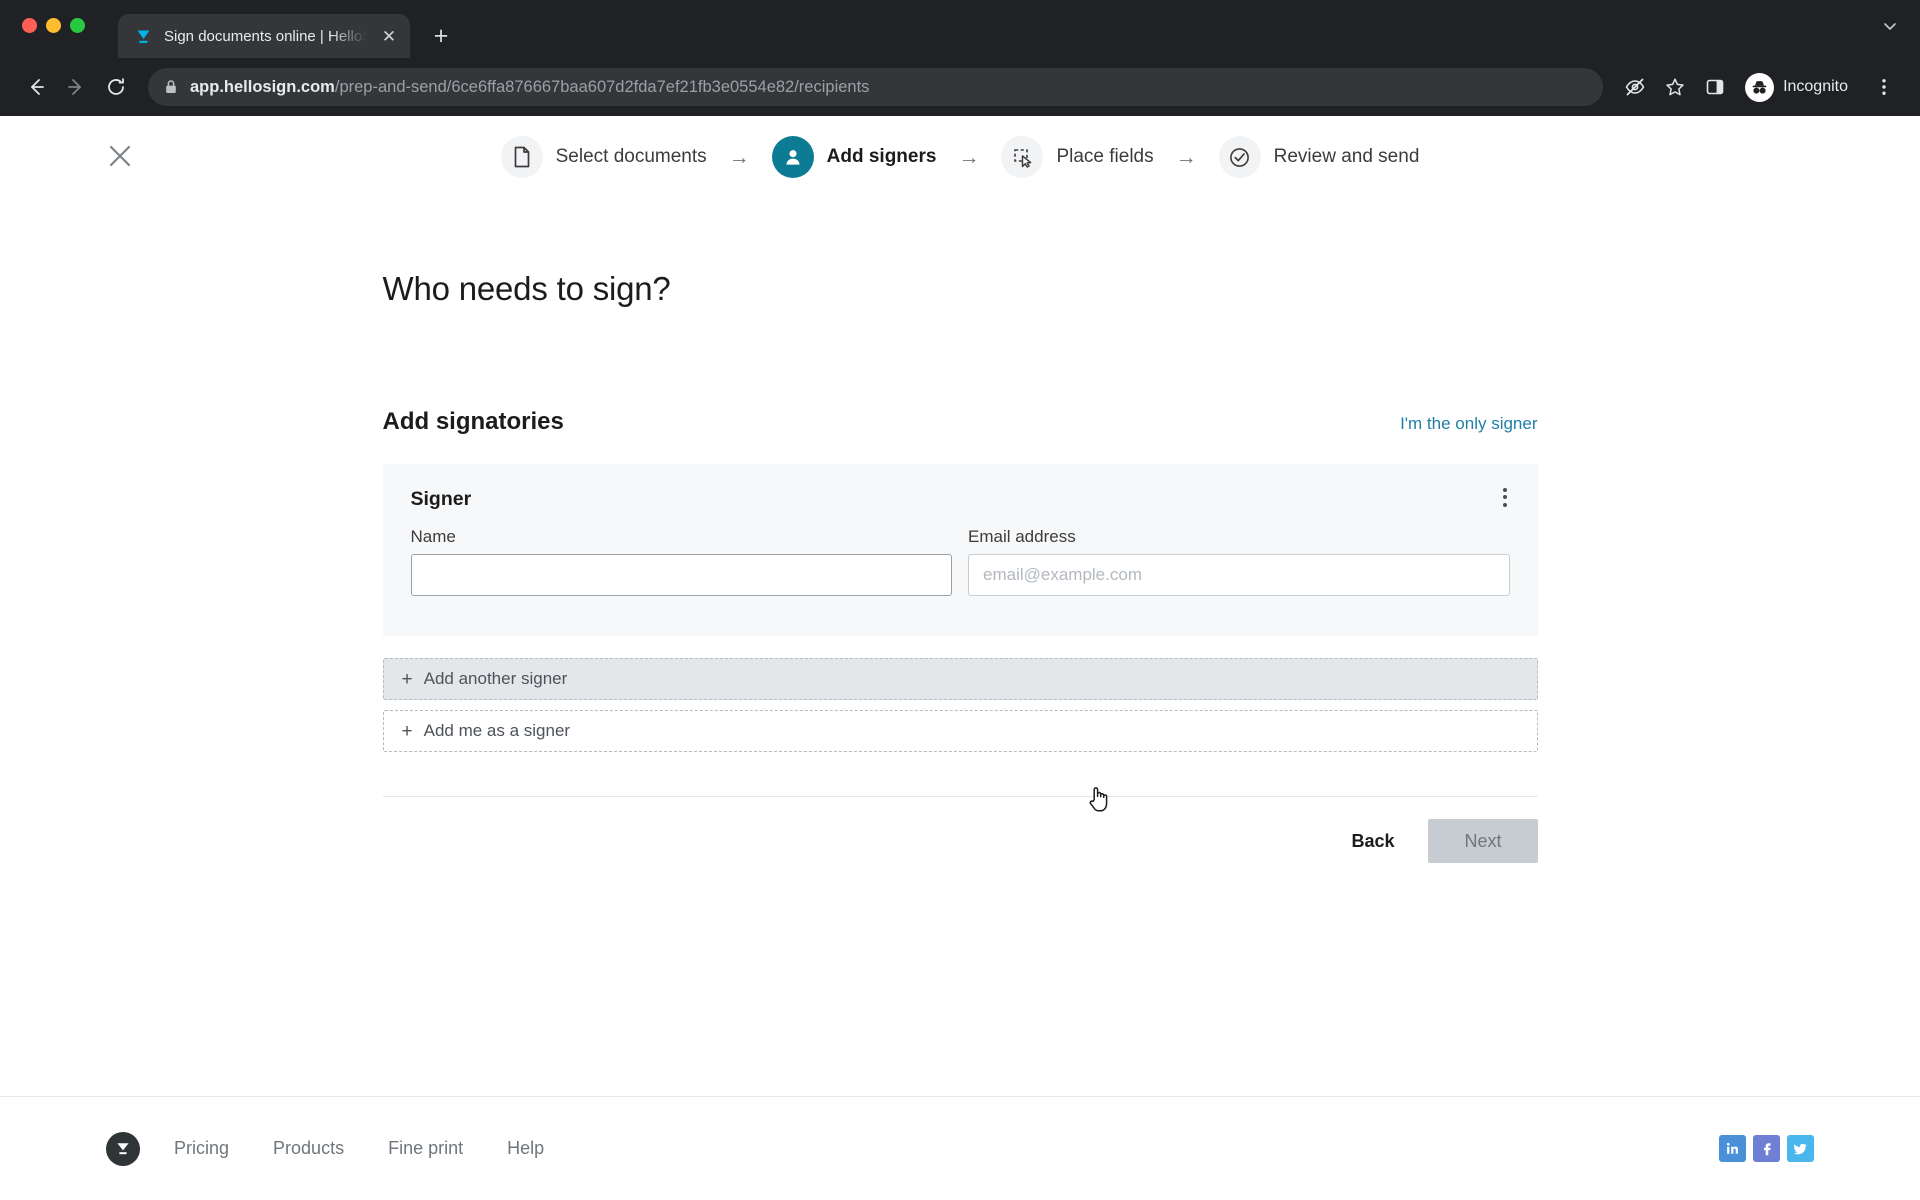 The height and width of the screenshot is (1200, 1920). Describe the element at coordinates (1815, 86) in the screenshot. I see `incognito-label: Incognito` at that location.